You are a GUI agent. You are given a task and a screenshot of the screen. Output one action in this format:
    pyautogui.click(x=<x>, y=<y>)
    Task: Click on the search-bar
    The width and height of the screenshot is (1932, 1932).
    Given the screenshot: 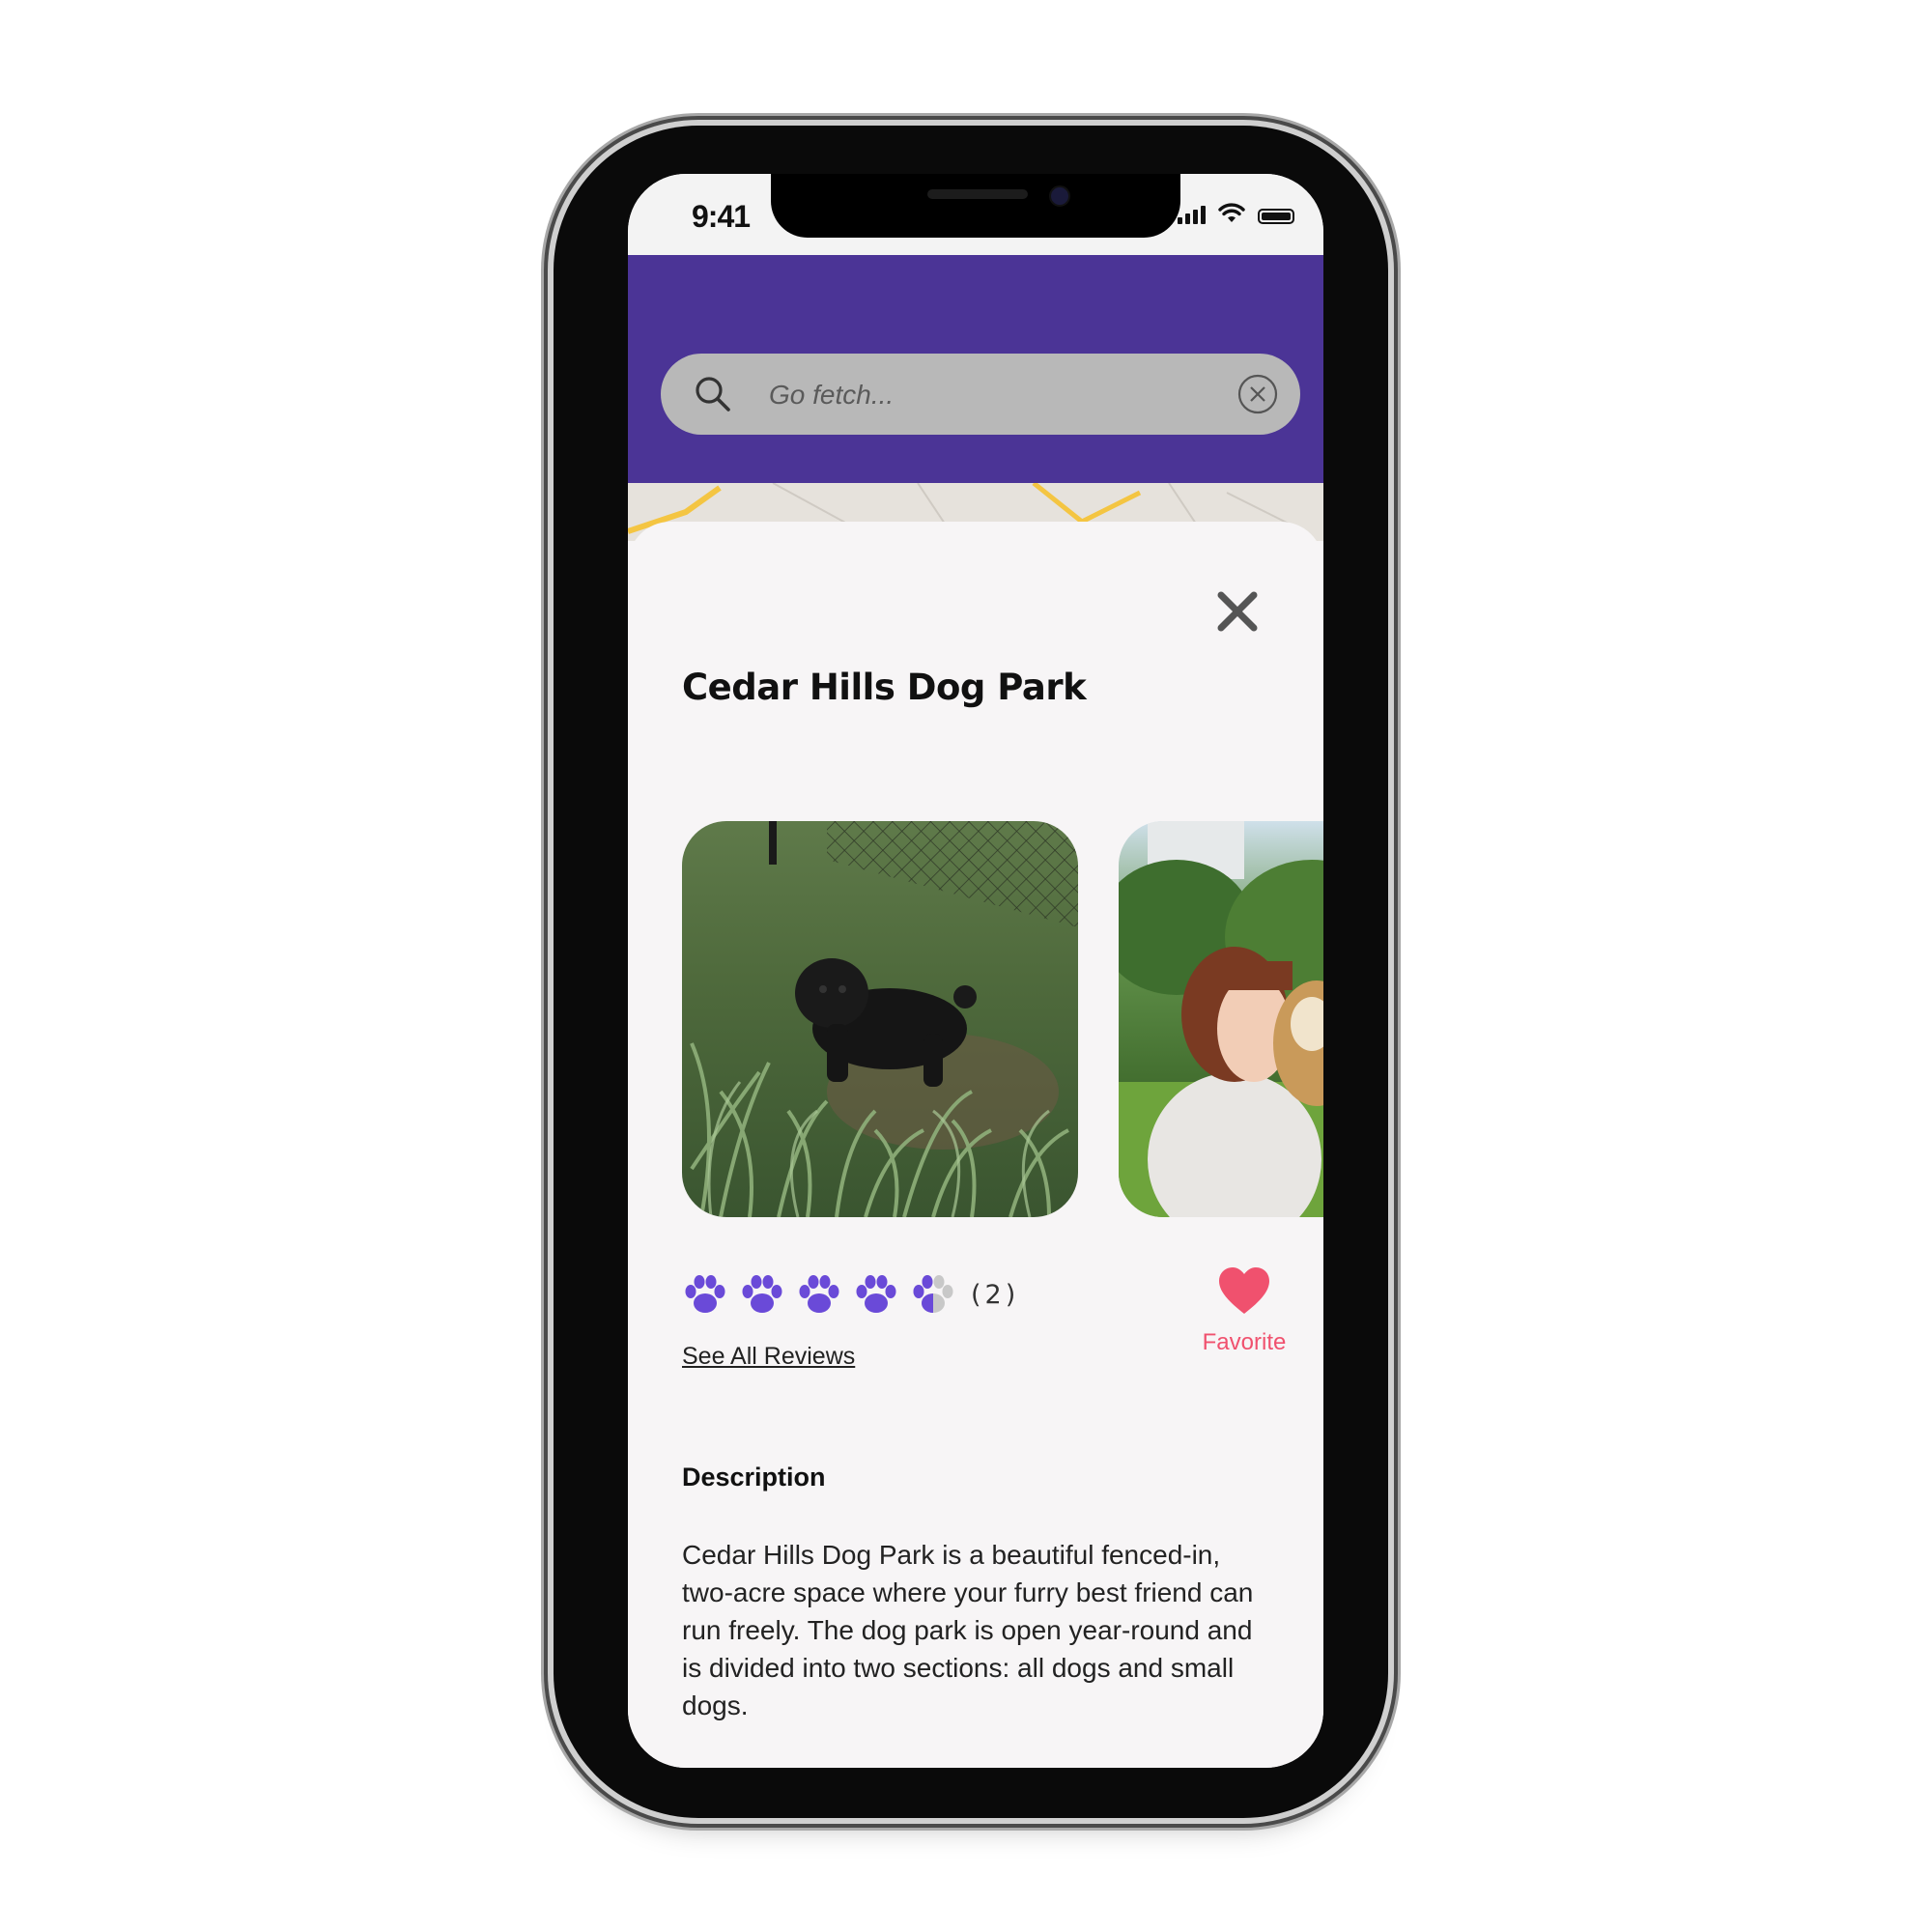 What is the action you would take?
    pyautogui.click(x=980, y=394)
    